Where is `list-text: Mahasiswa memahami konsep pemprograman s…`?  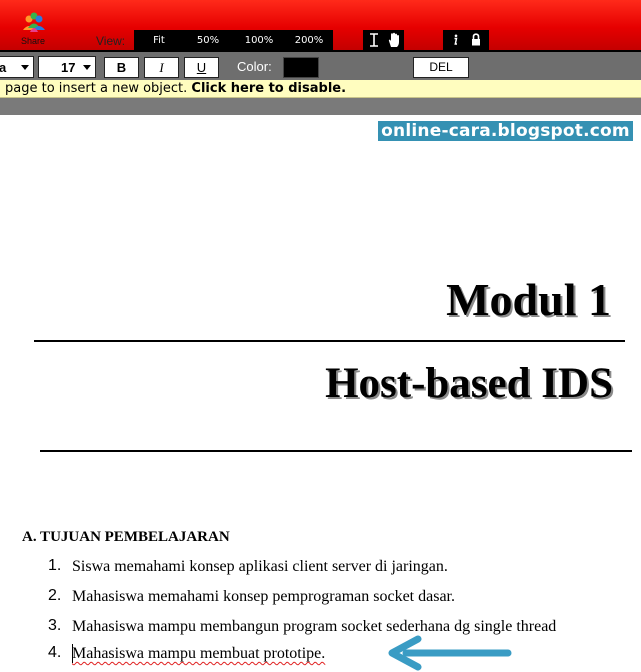
list-text: Mahasiswa memahami konsep pemprograman s… is located at coordinates (263, 596).